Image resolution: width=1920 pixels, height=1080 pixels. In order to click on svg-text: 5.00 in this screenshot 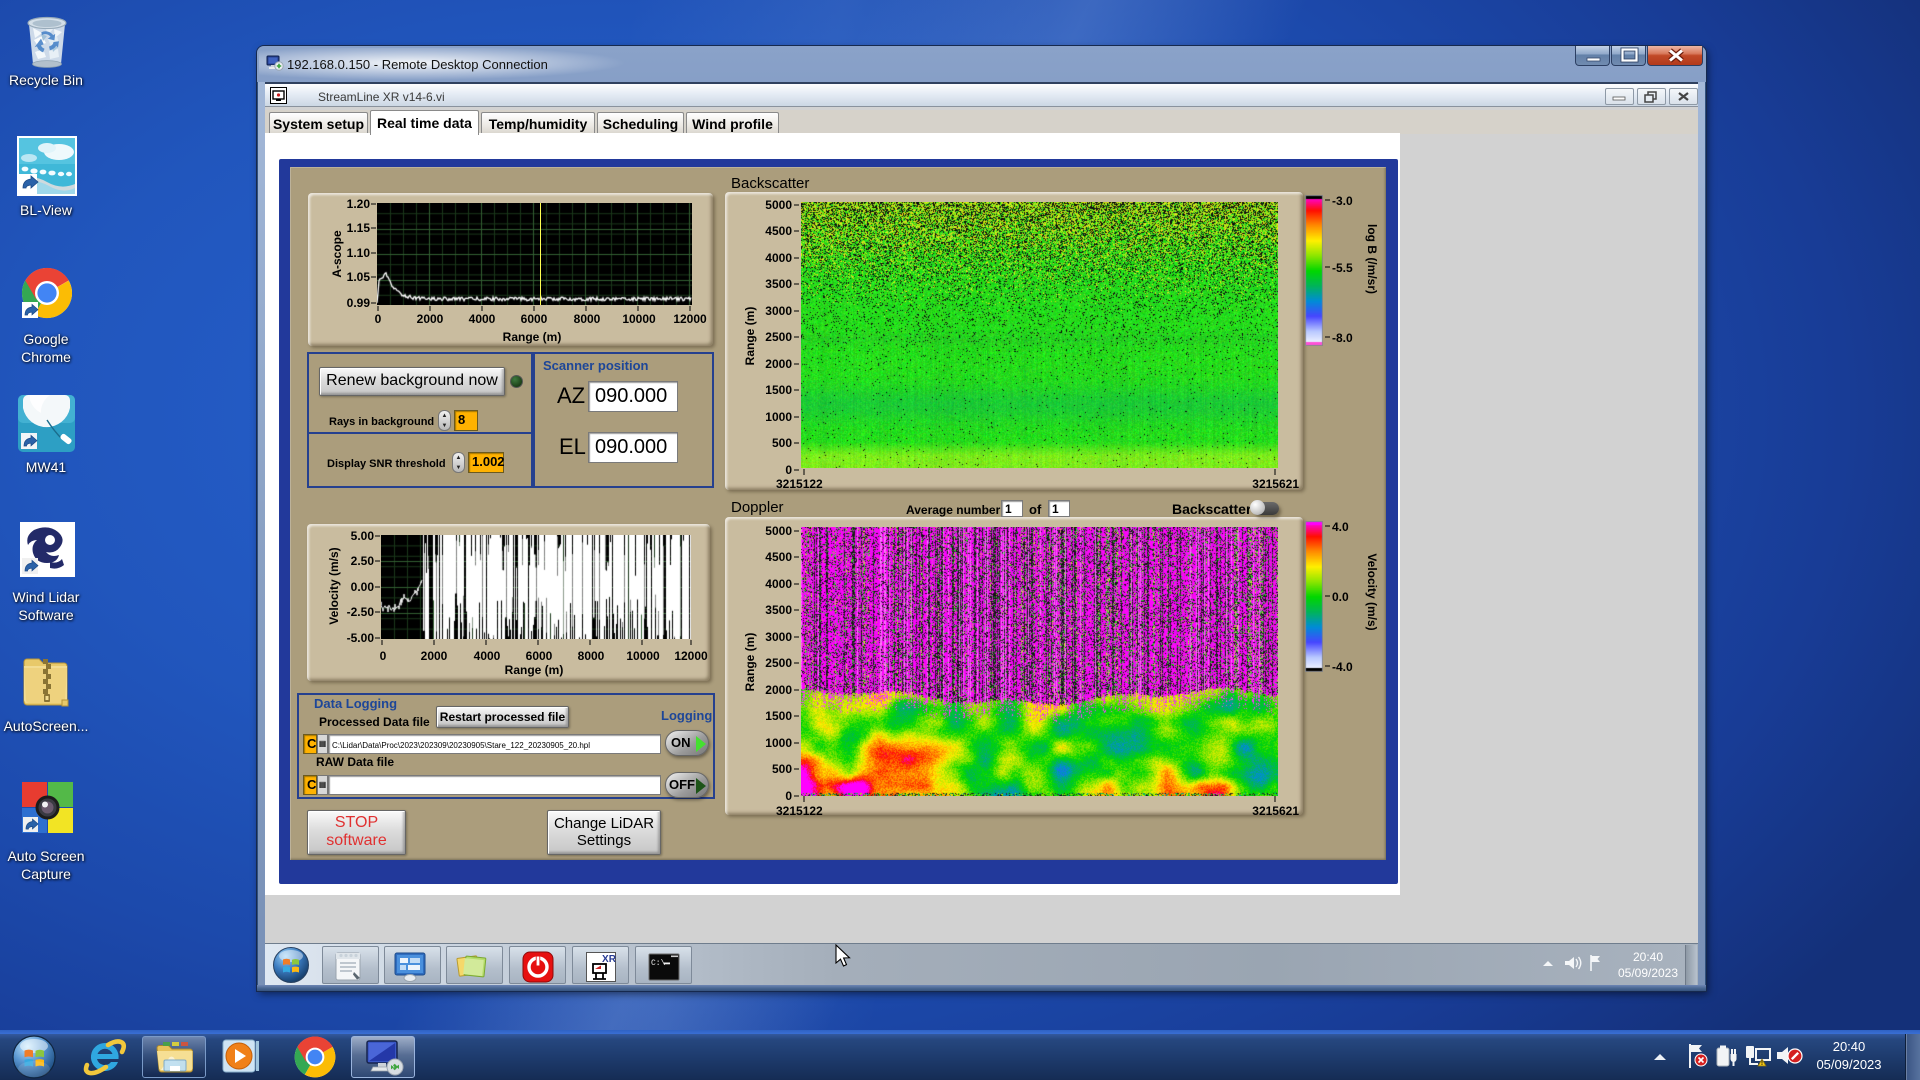, I will do `click(363, 536)`.